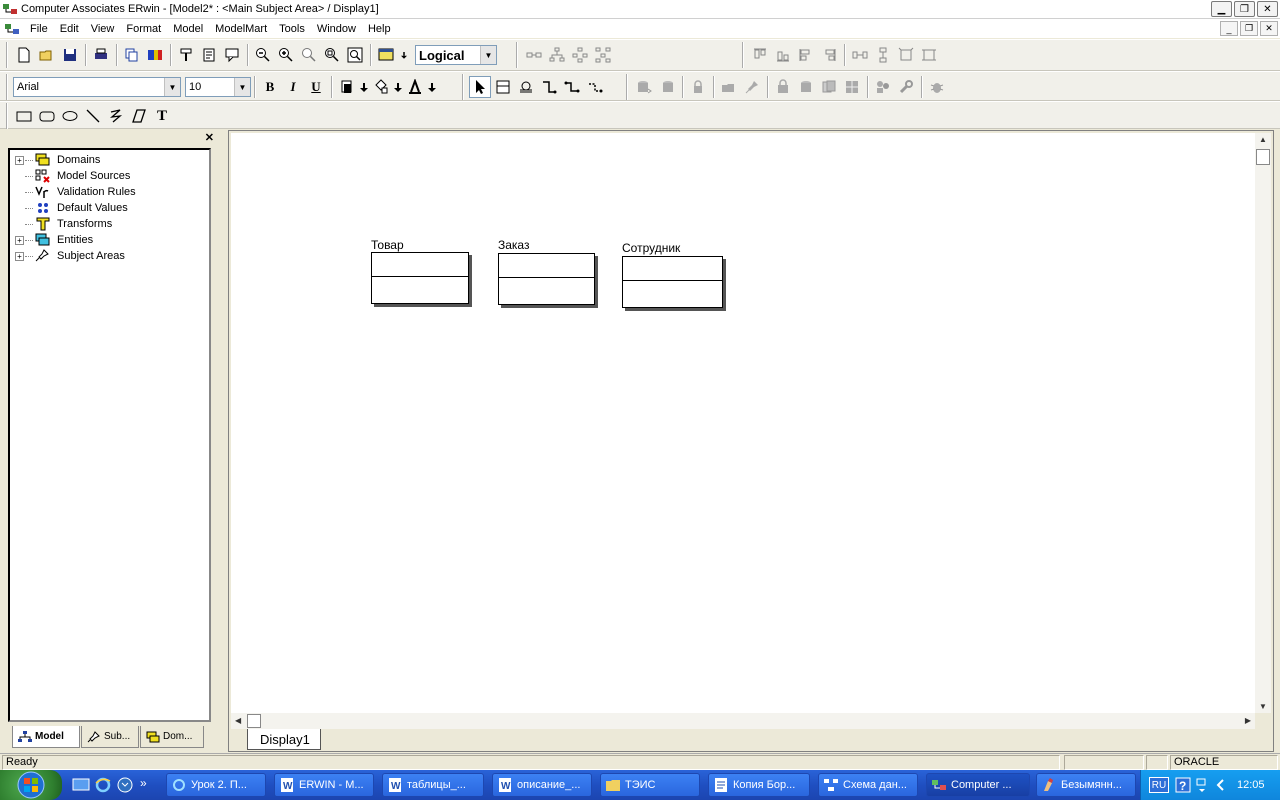 The width and height of the screenshot is (1280, 800). Describe the element at coordinates (293, 87) in the screenshot. I see `italic-button: I` at that location.